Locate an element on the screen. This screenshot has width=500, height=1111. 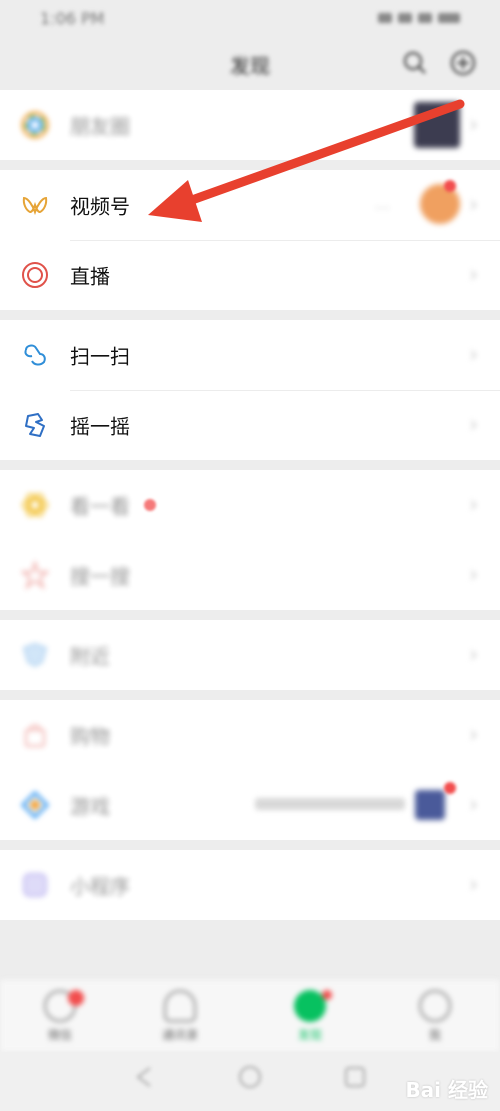
header: 发现 is located at coordinates (250, 63).